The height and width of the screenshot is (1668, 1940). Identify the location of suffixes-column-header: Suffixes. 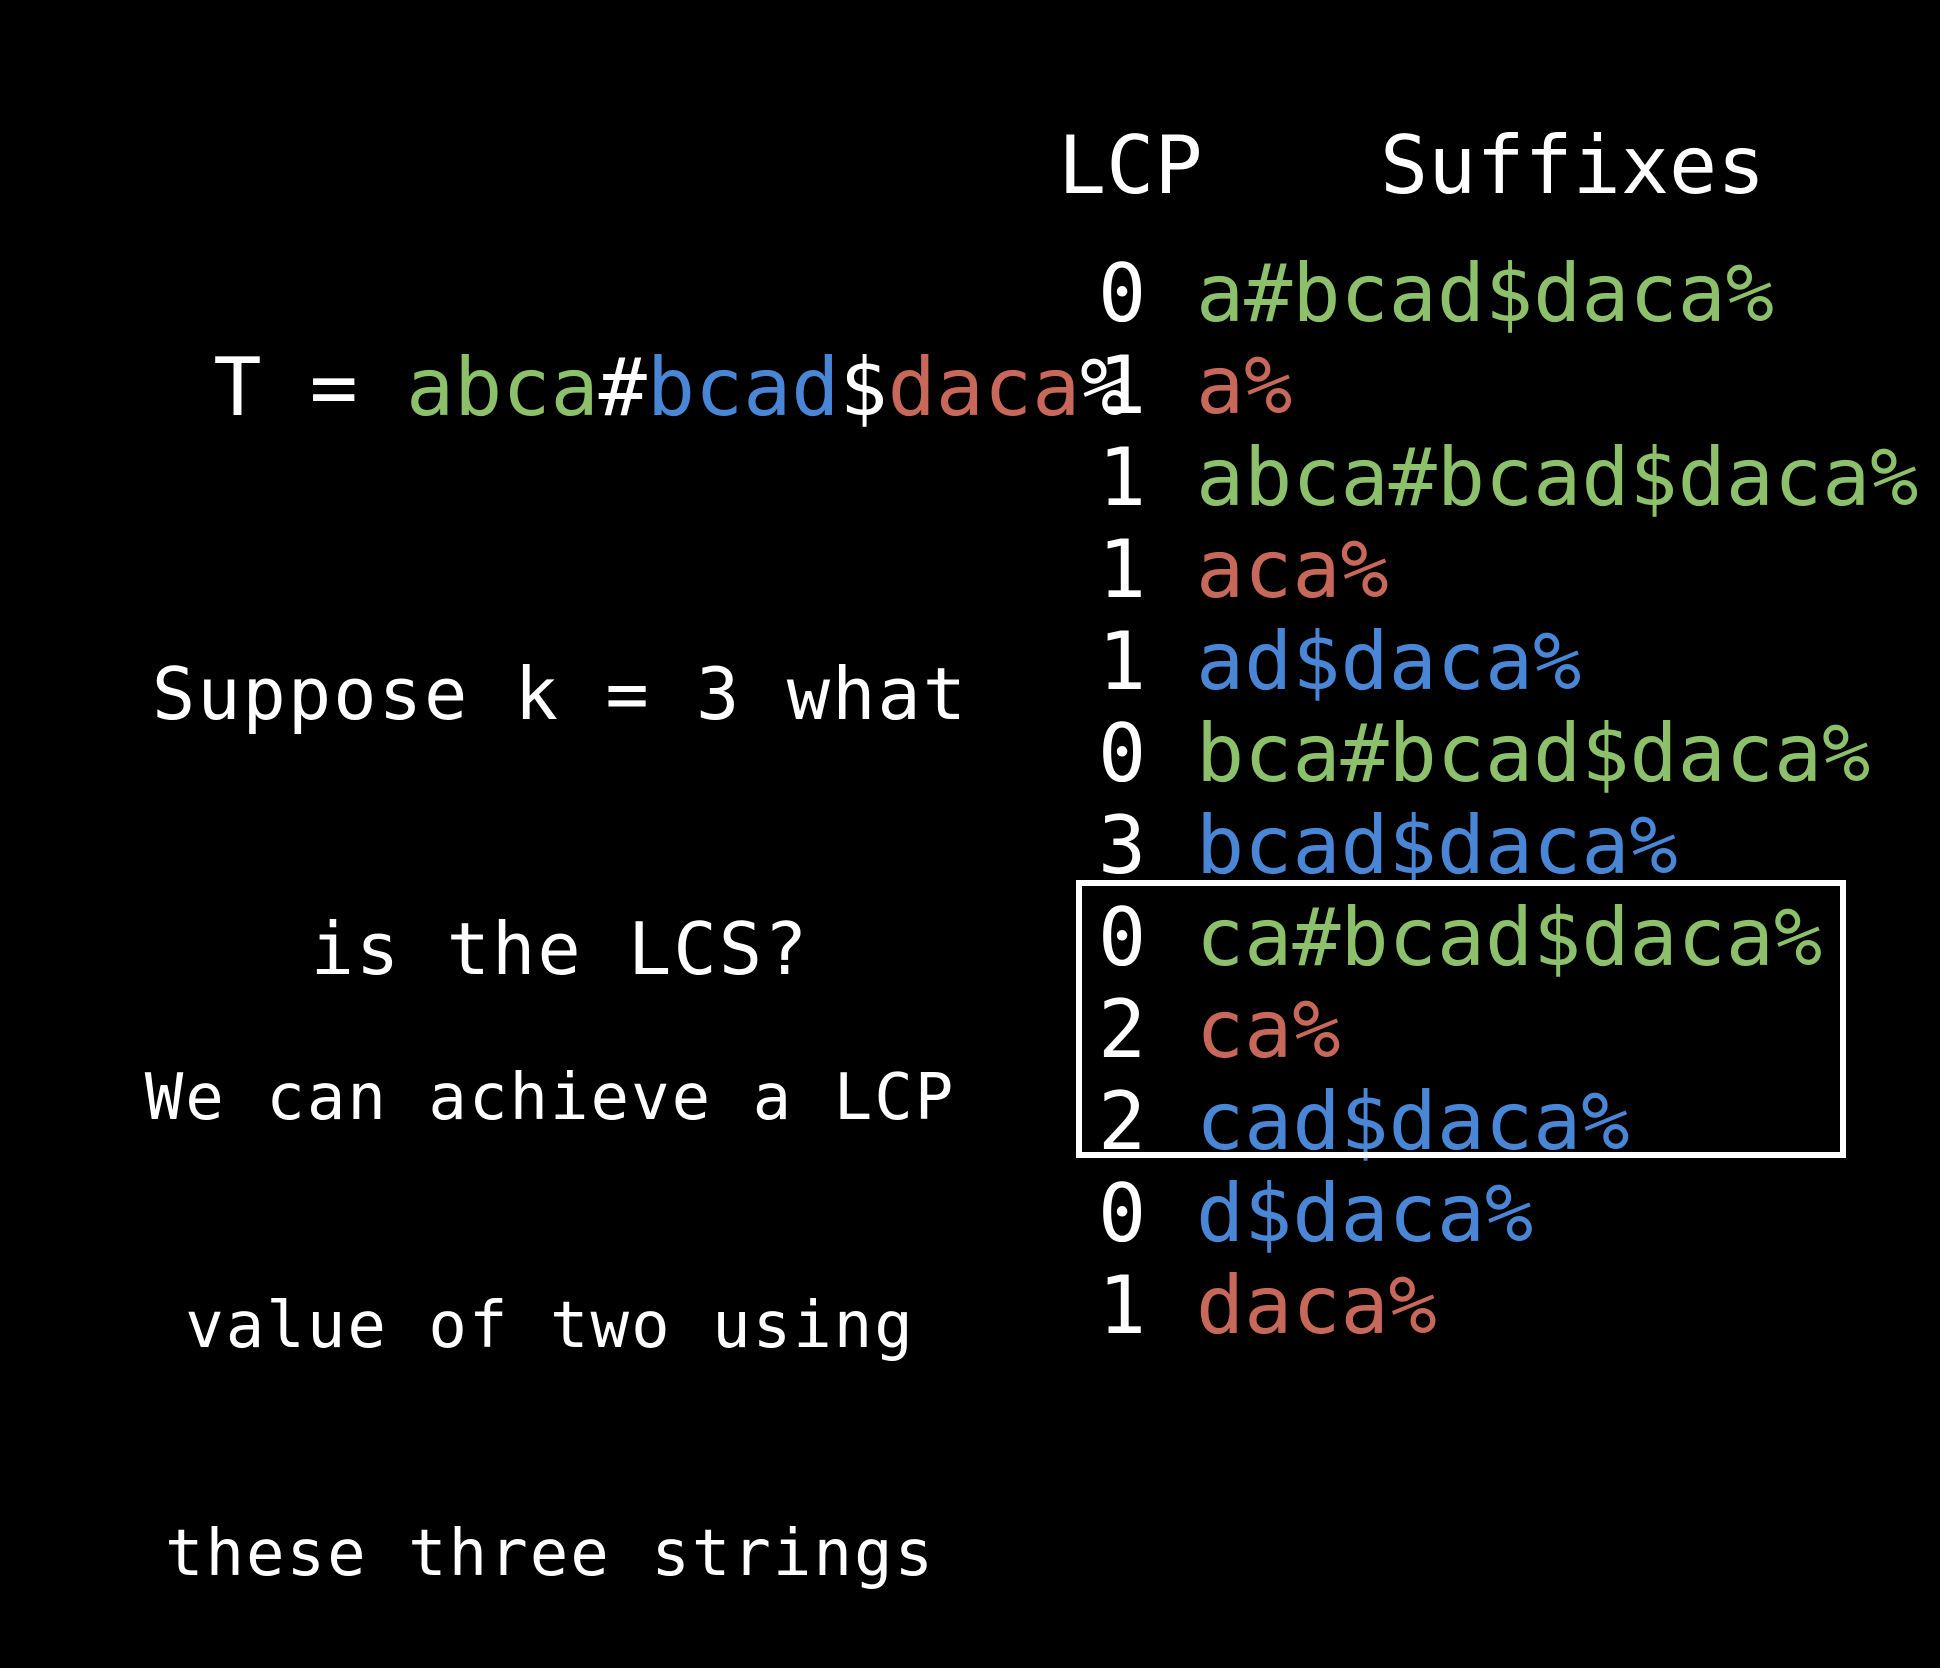
(1573, 165).